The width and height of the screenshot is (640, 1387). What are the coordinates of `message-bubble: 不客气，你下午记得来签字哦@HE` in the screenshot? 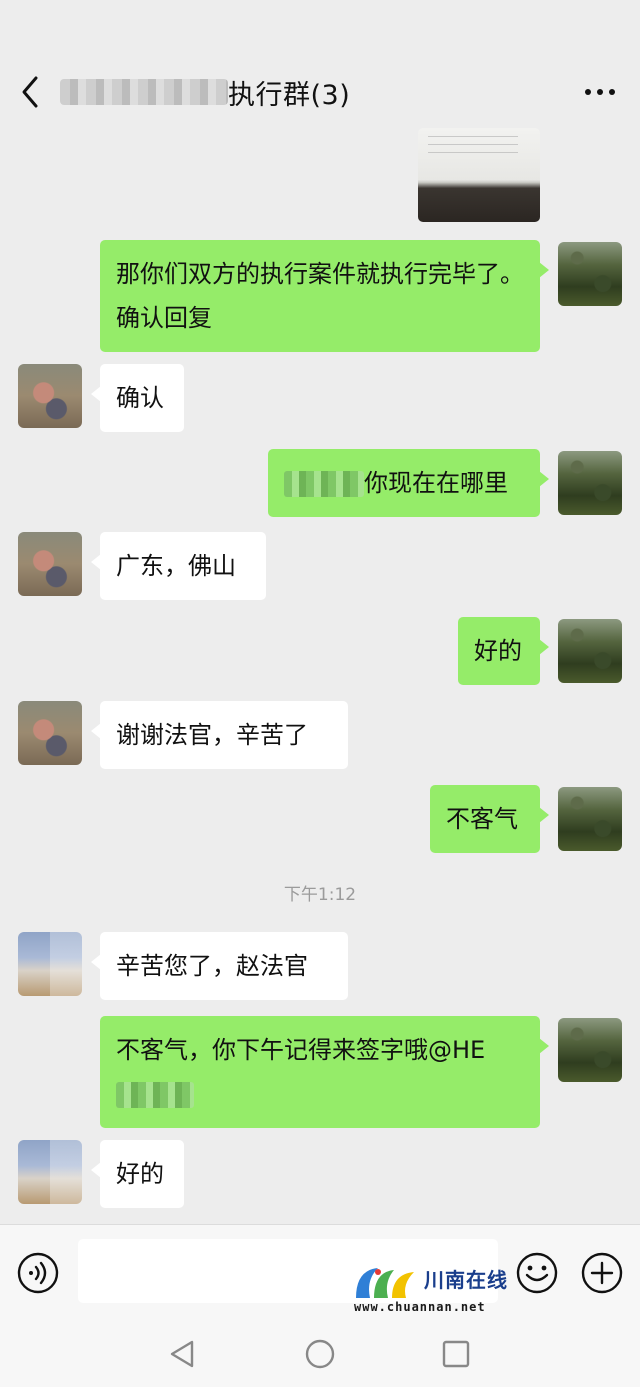 It's located at (324, 1072).